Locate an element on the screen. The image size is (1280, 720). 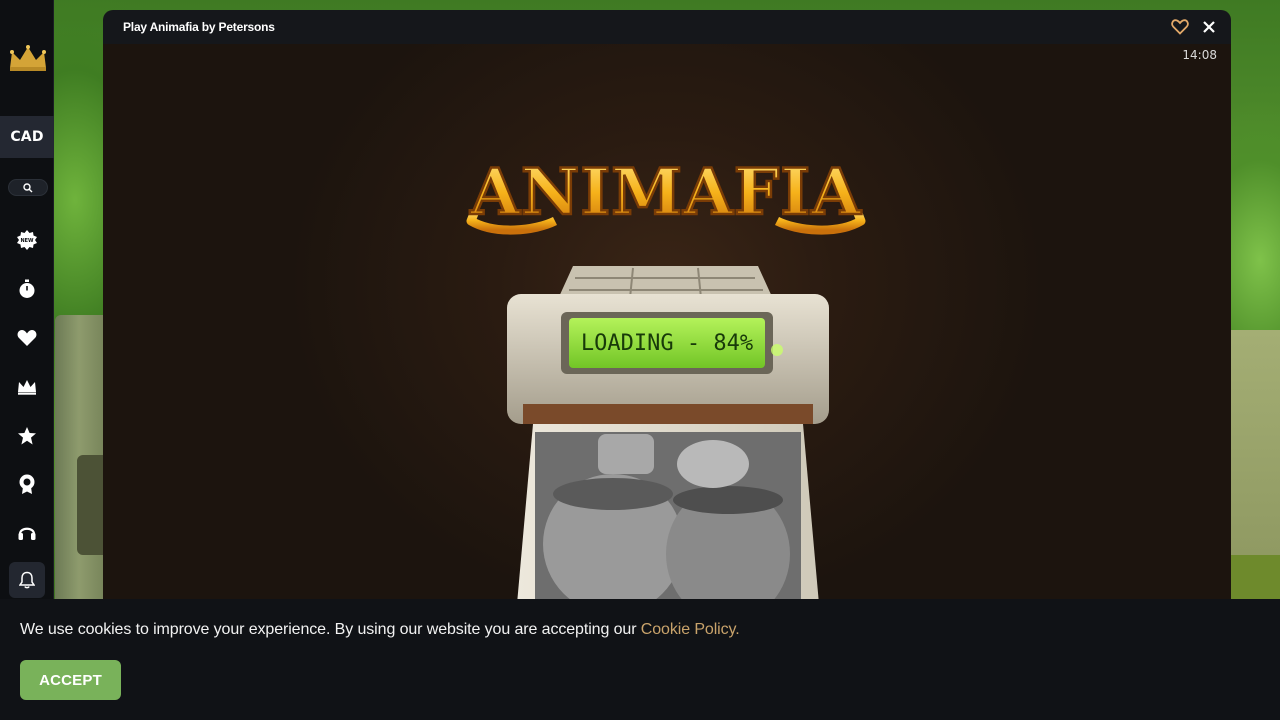
loading-machine: LOADING - 84% is located at coordinates (668, 427).